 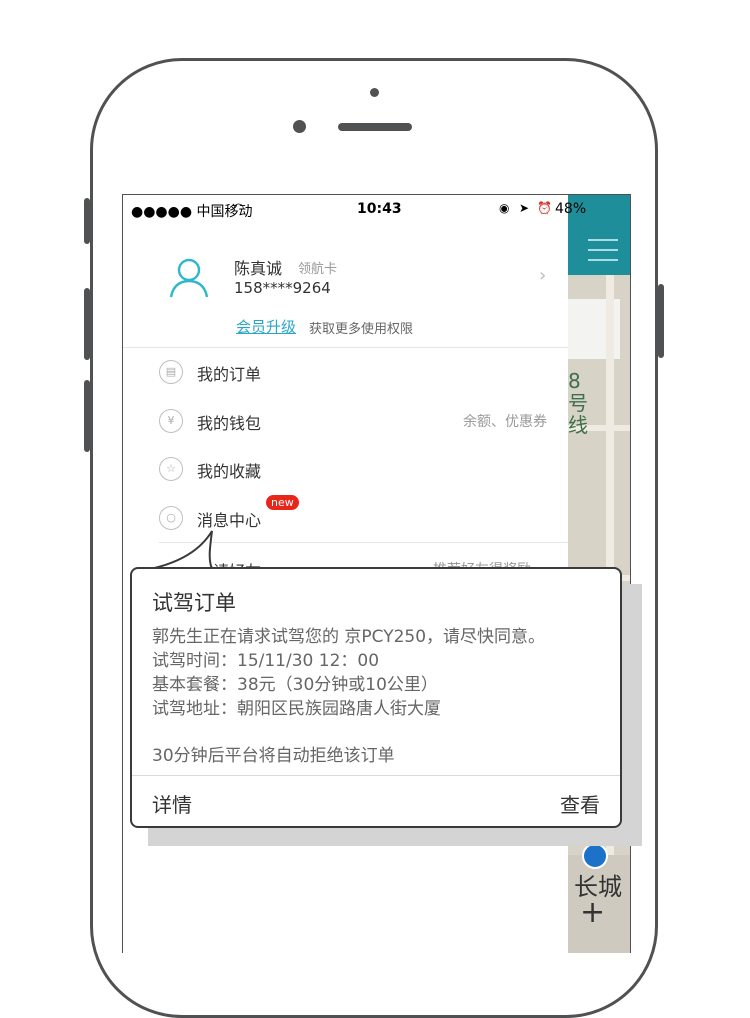 What do you see at coordinates (349, 637) in the screenshot?
I see `popup-request-text: 郭先生正在请求试驾您的 京PCY250，请尽快同意。` at bounding box center [349, 637].